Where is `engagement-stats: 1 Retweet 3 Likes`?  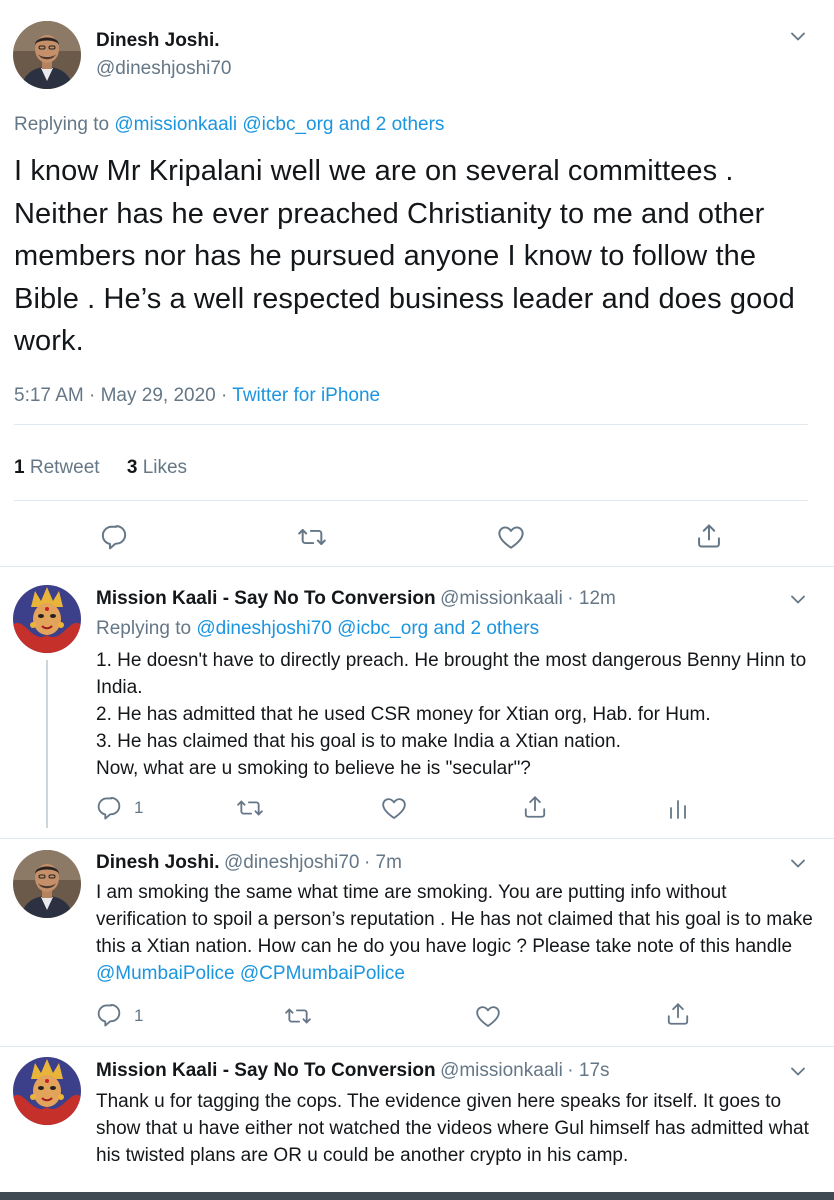
engagement-stats: 1 Retweet 3 Likes is located at coordinates (100, 468).